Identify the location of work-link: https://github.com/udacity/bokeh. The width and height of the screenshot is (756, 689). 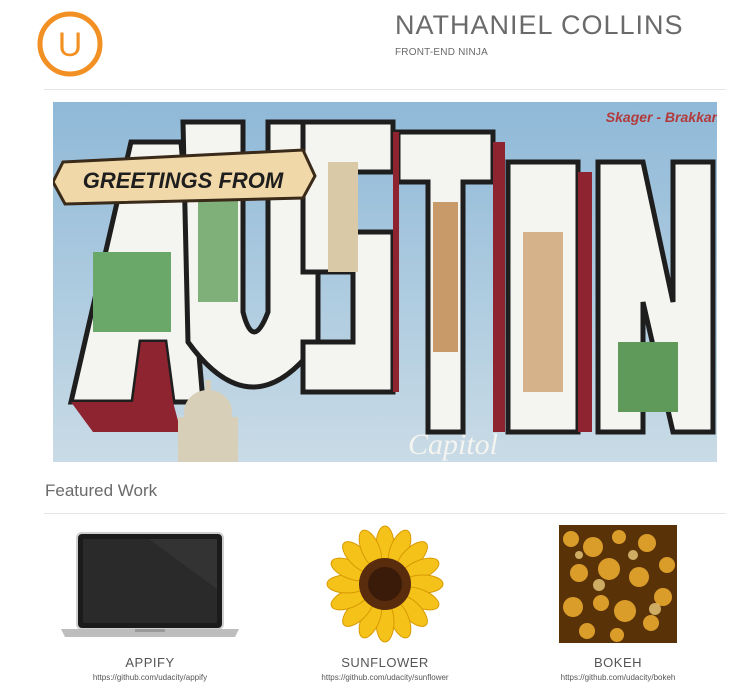
(618, 677).